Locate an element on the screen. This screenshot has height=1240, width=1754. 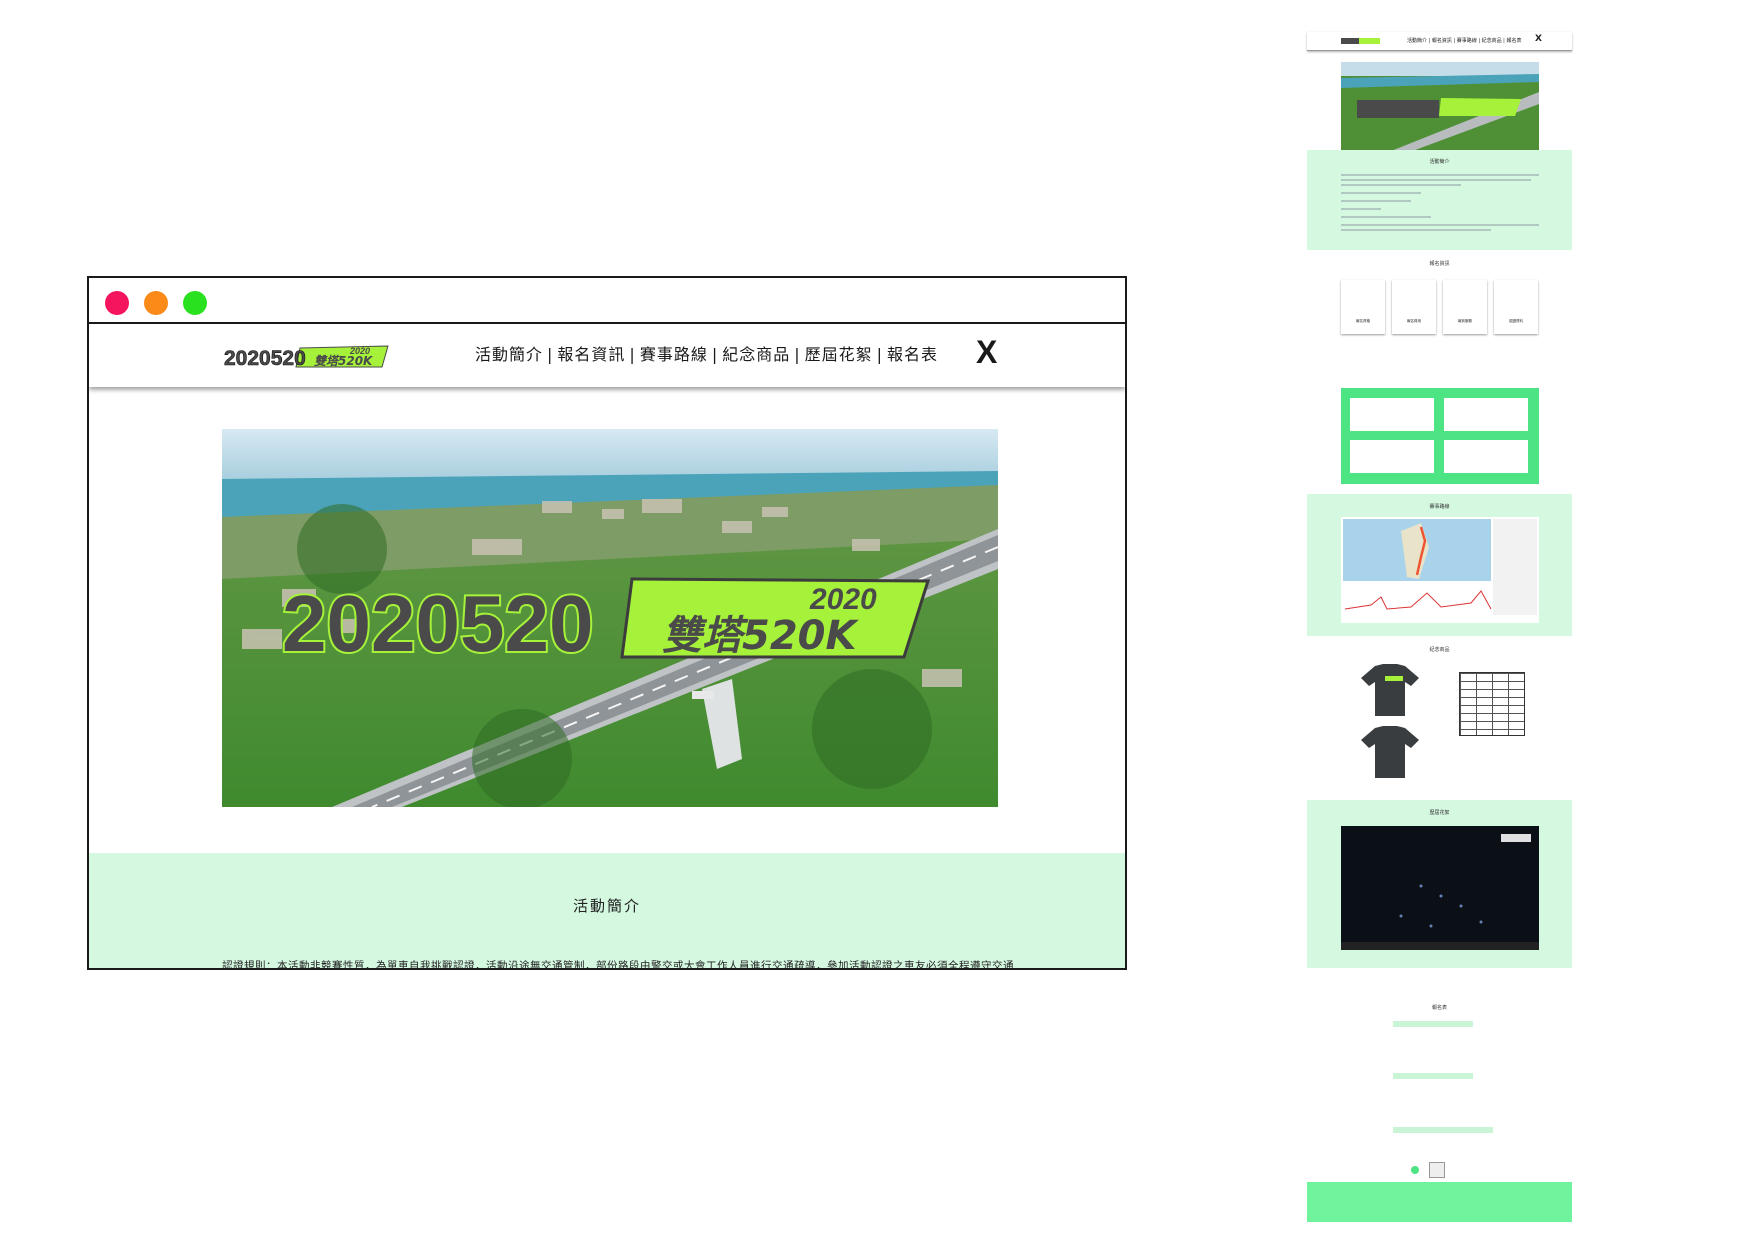
nav-item-past-highlights: 歷屆花絮 is located at coordinates (839, 354).